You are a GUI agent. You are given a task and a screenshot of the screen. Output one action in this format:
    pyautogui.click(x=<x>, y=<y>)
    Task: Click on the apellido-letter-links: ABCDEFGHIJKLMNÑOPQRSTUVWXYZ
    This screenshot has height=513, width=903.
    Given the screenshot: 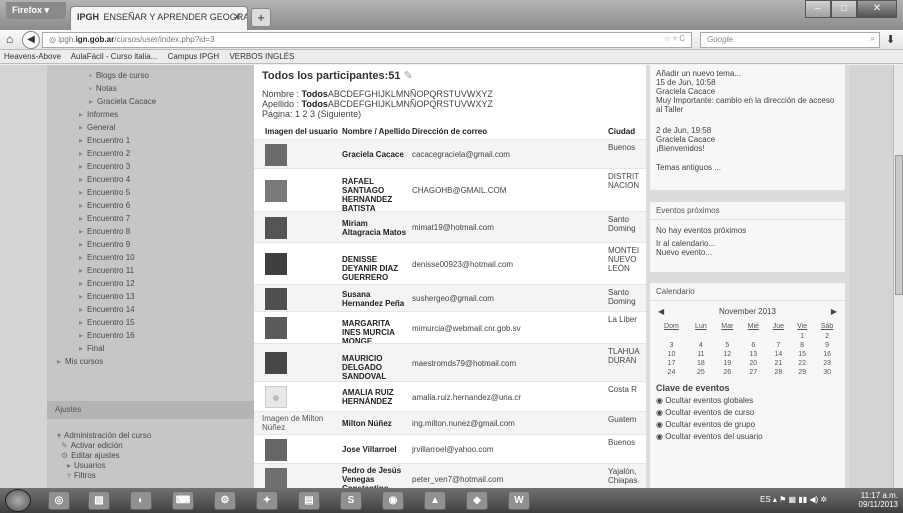 What is the action you would take?
    pyautogui.click(x=410, y=104)
    